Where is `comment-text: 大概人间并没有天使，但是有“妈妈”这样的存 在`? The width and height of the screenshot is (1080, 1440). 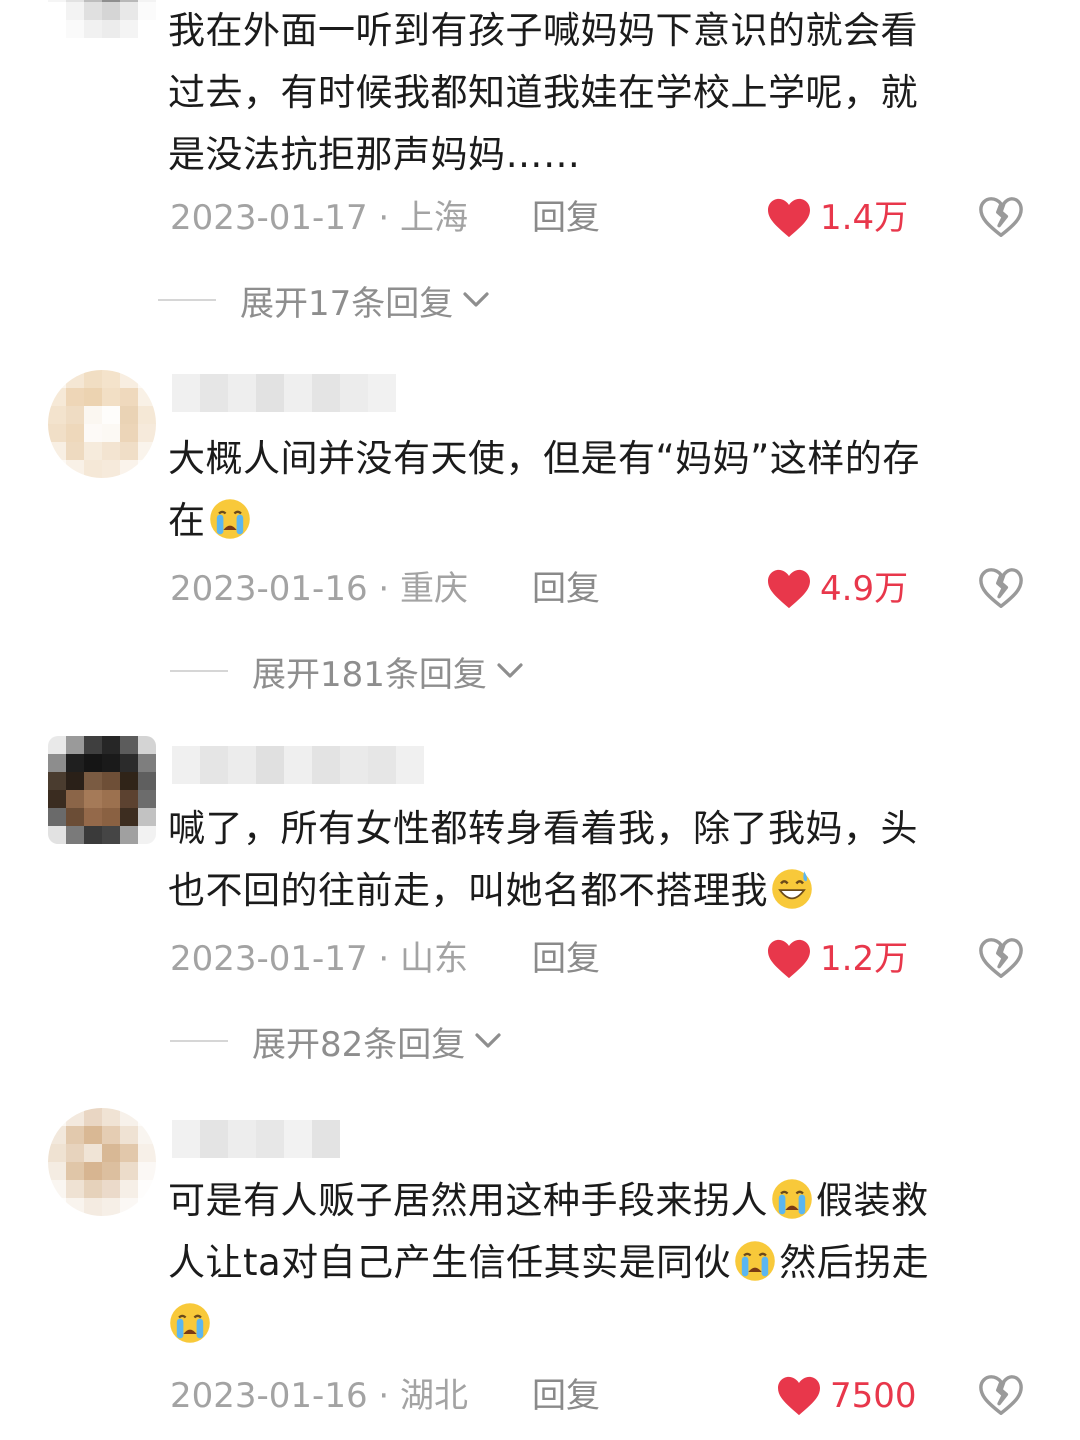
comment-text: 大概人间并没有天使，但是有“妈妈”这样的存 在 is located at coordinates (604, 490).